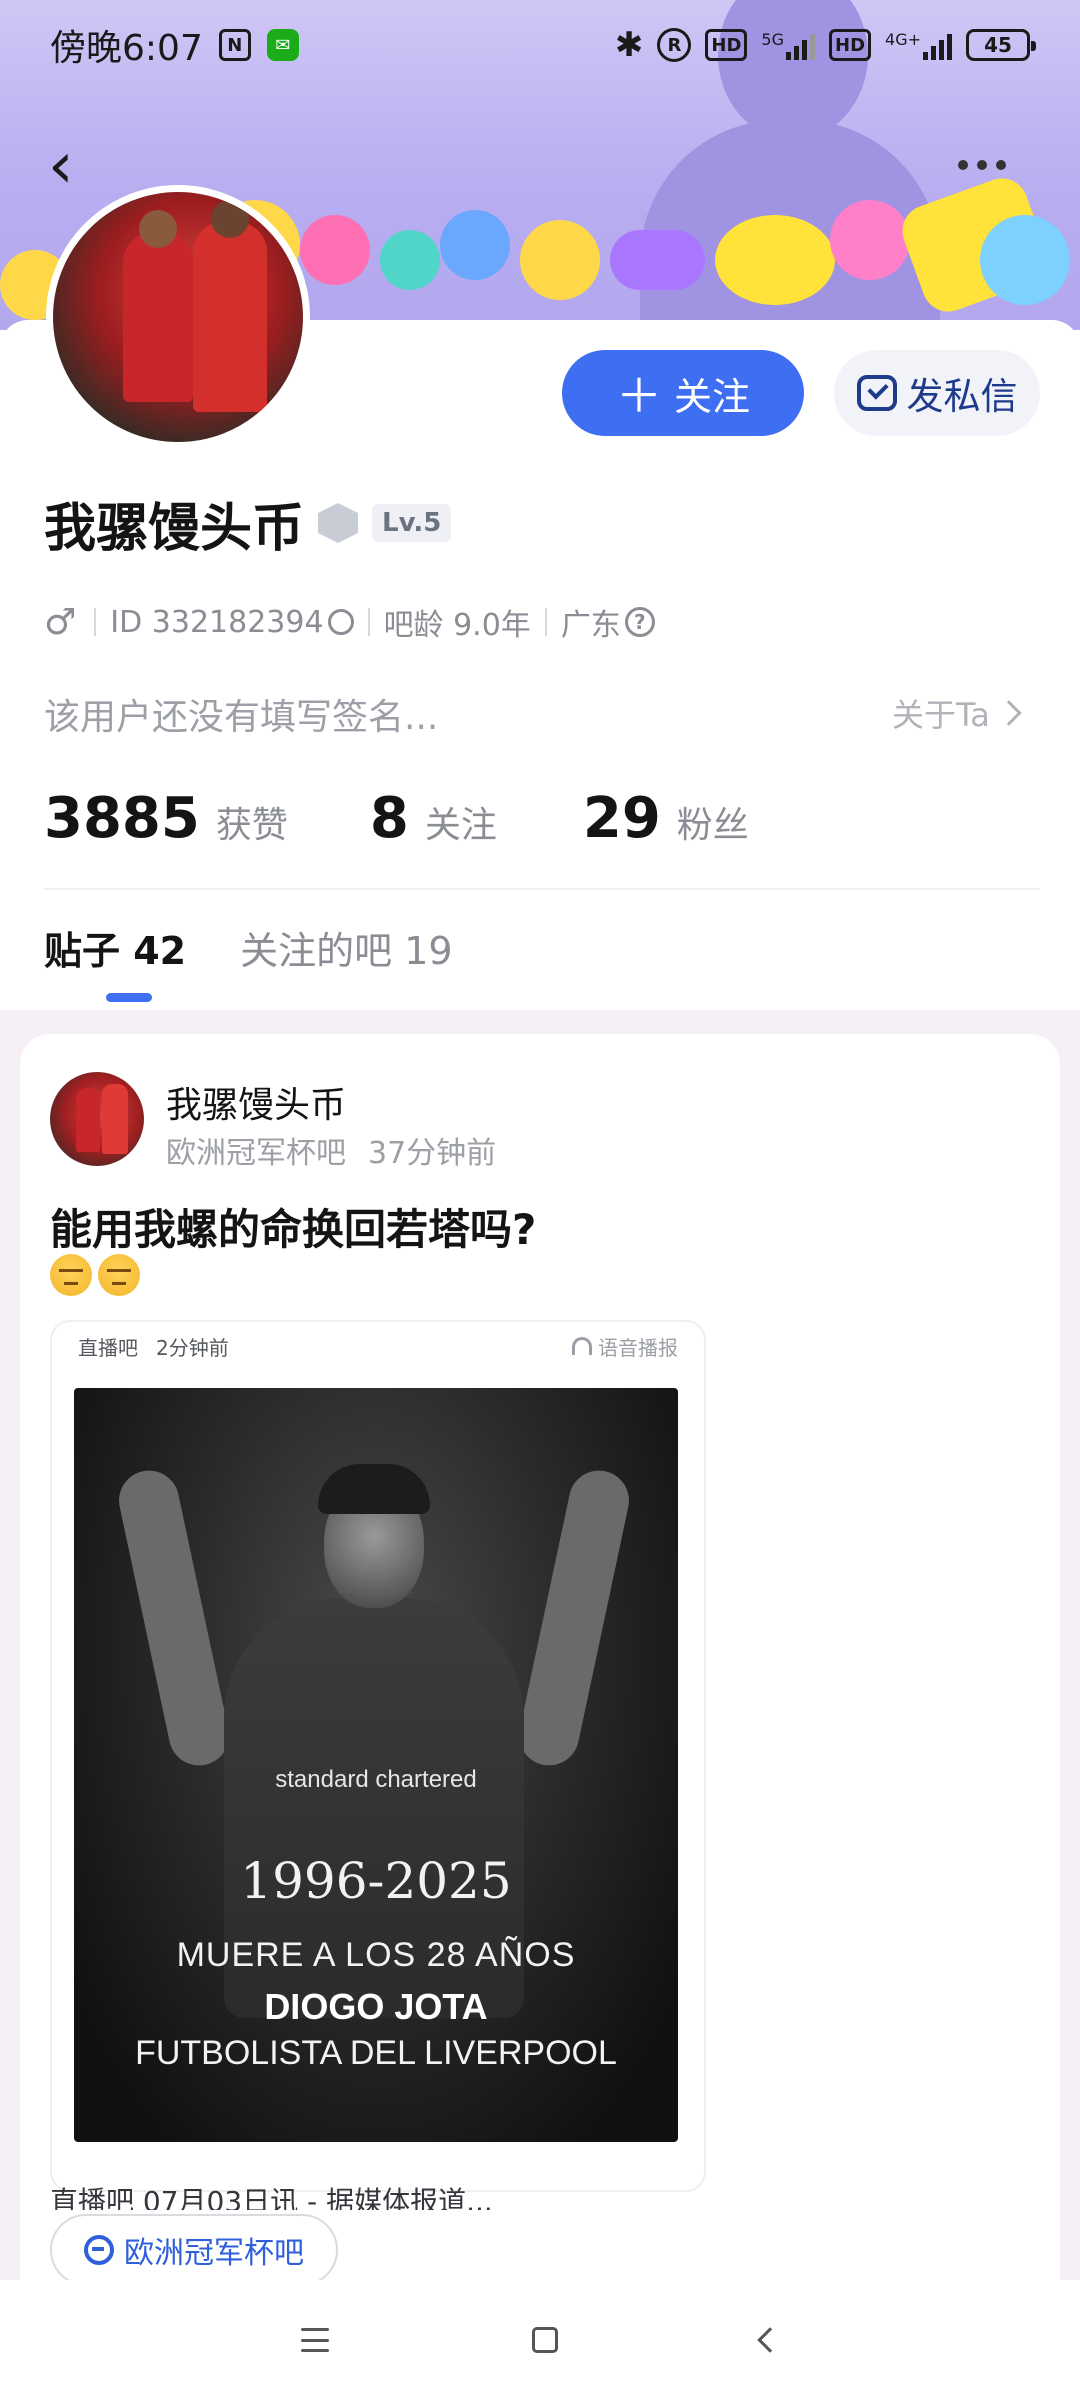 The height and width of the screenshot is (2400, 1080). Describe the element at coordinates (99, 2250) in the screenshot. I see `forum-icon` at that location.